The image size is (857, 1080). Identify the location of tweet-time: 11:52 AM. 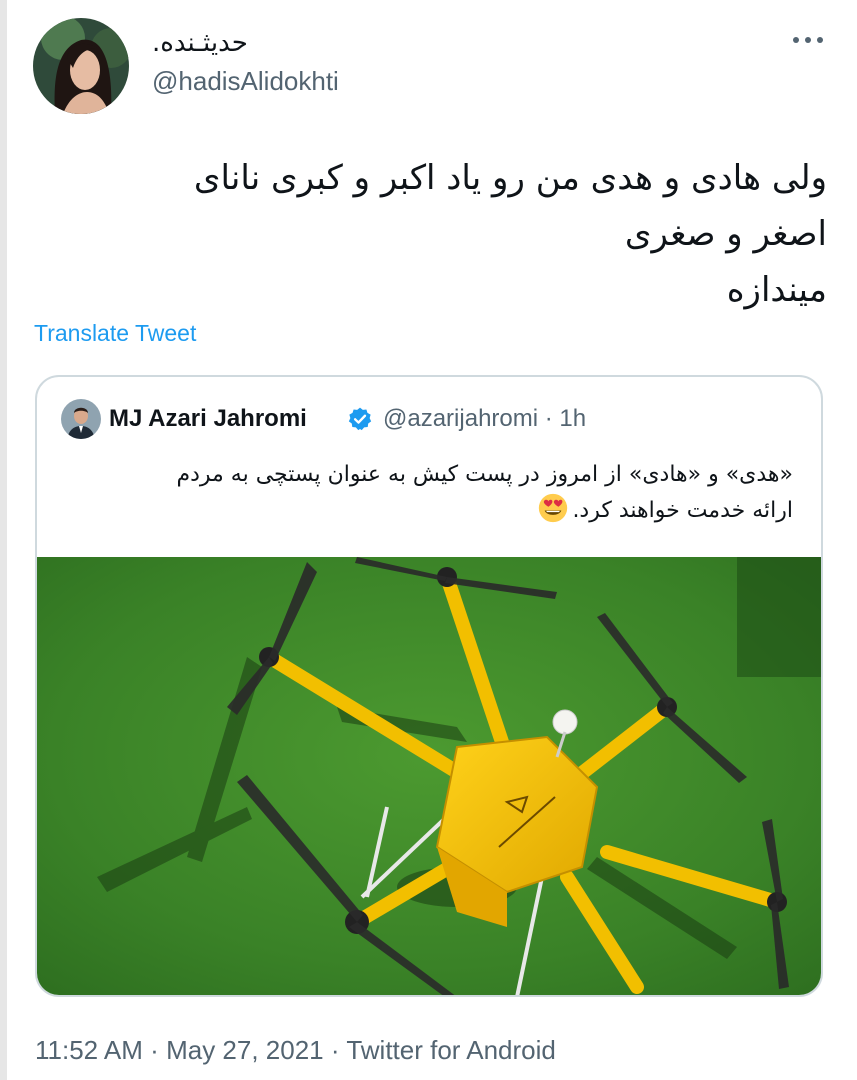
(89, 1050).